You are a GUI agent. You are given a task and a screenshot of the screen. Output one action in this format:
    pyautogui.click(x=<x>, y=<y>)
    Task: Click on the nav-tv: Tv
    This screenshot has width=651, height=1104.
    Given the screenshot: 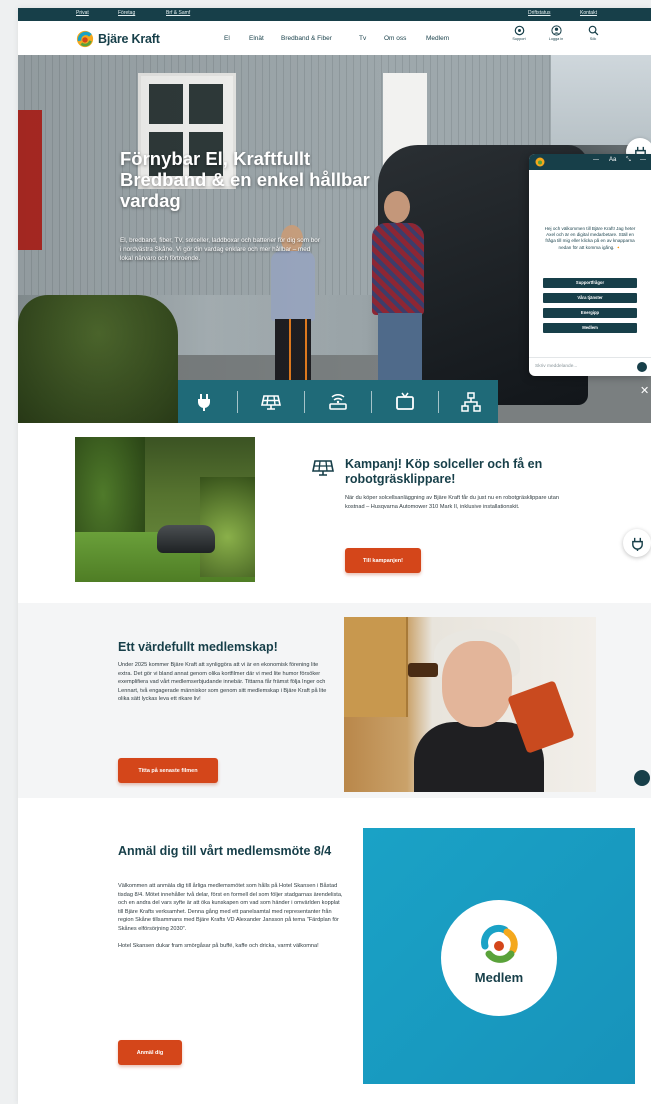 What is the action you would take?
    pyautogui.click(x=362, y=38)
    